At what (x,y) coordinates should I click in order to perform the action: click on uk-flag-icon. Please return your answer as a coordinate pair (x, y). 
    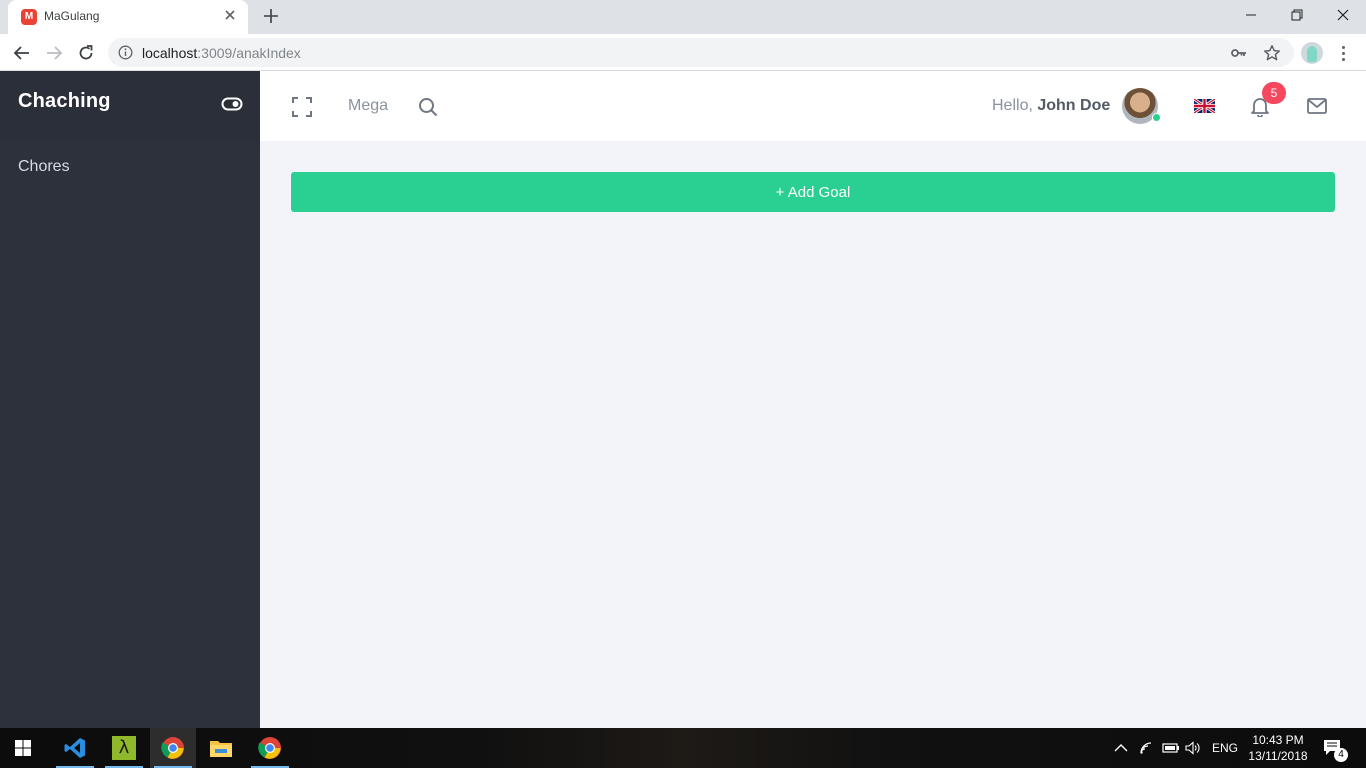
    Looking at the image, I should click on (1204, 106).